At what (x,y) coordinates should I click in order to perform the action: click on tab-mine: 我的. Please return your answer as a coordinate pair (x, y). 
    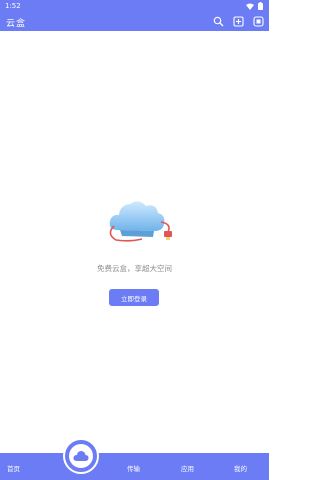
    Looking at the image, I should click on (240, 468).